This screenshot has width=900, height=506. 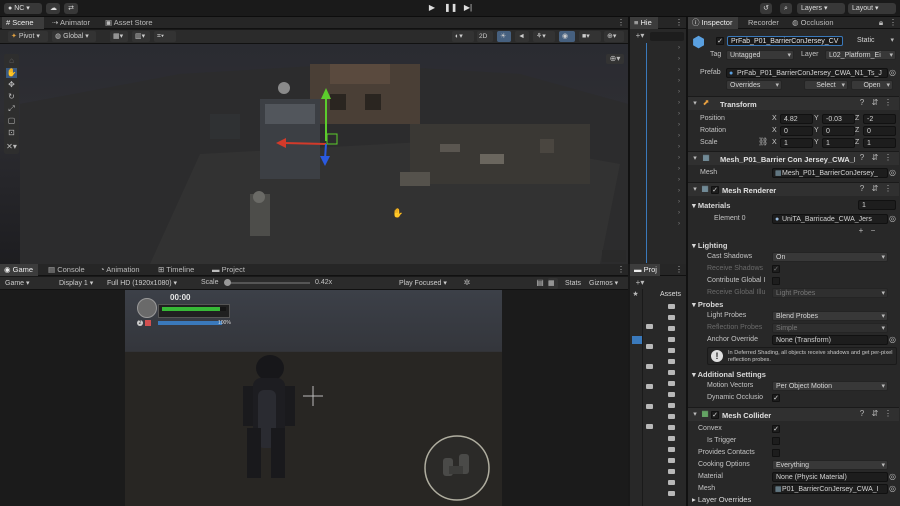 I want to click on layout-dropdown: Layout ▾, so click(x=872, y=8).